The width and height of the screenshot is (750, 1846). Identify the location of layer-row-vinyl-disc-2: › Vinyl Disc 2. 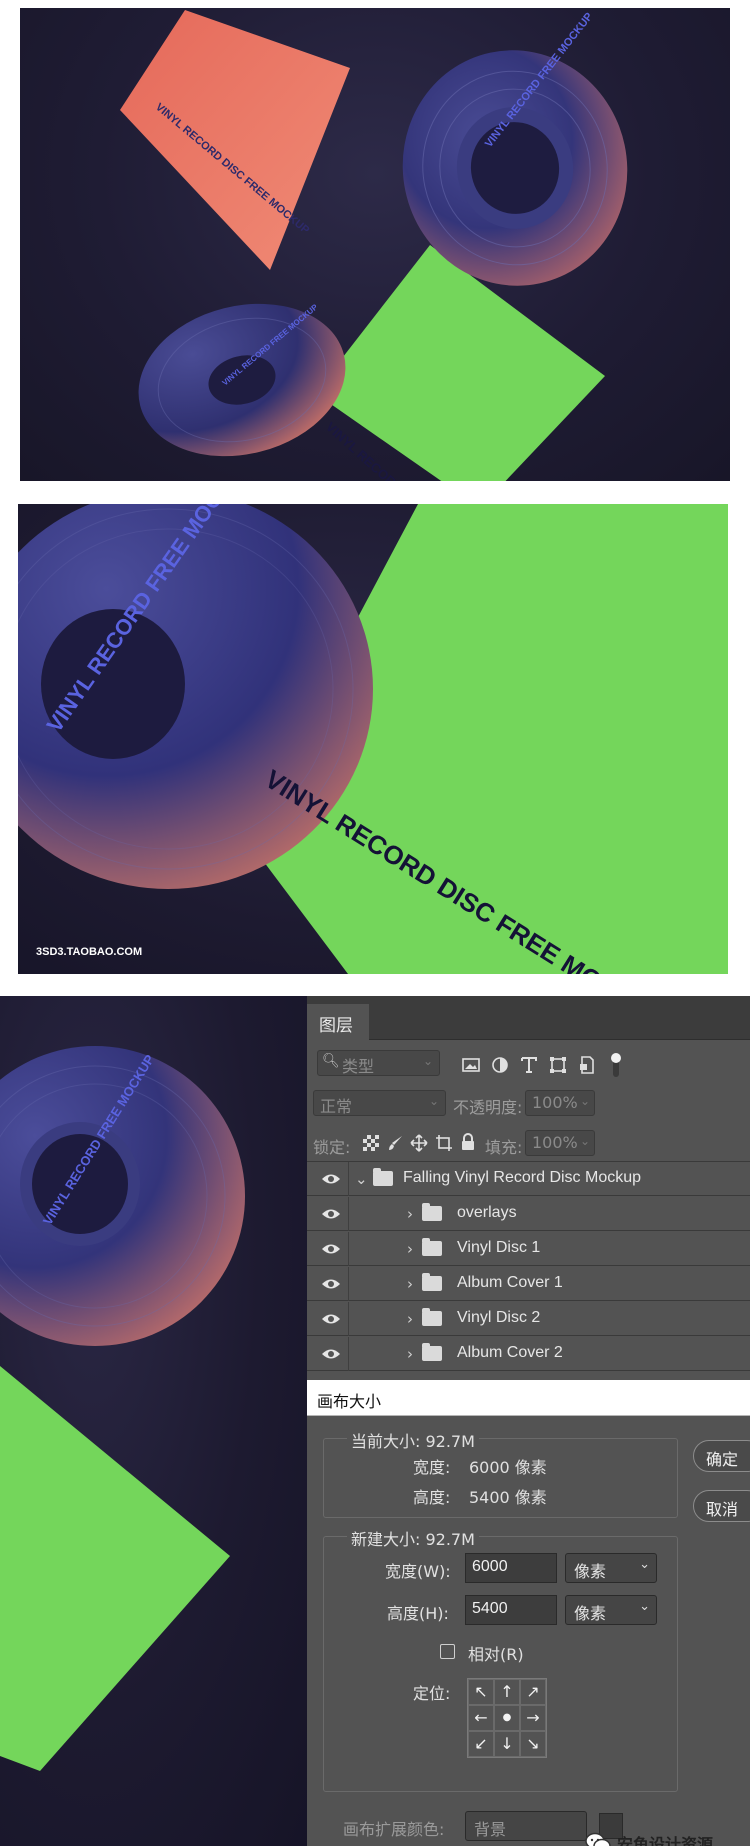
(528, 1319).